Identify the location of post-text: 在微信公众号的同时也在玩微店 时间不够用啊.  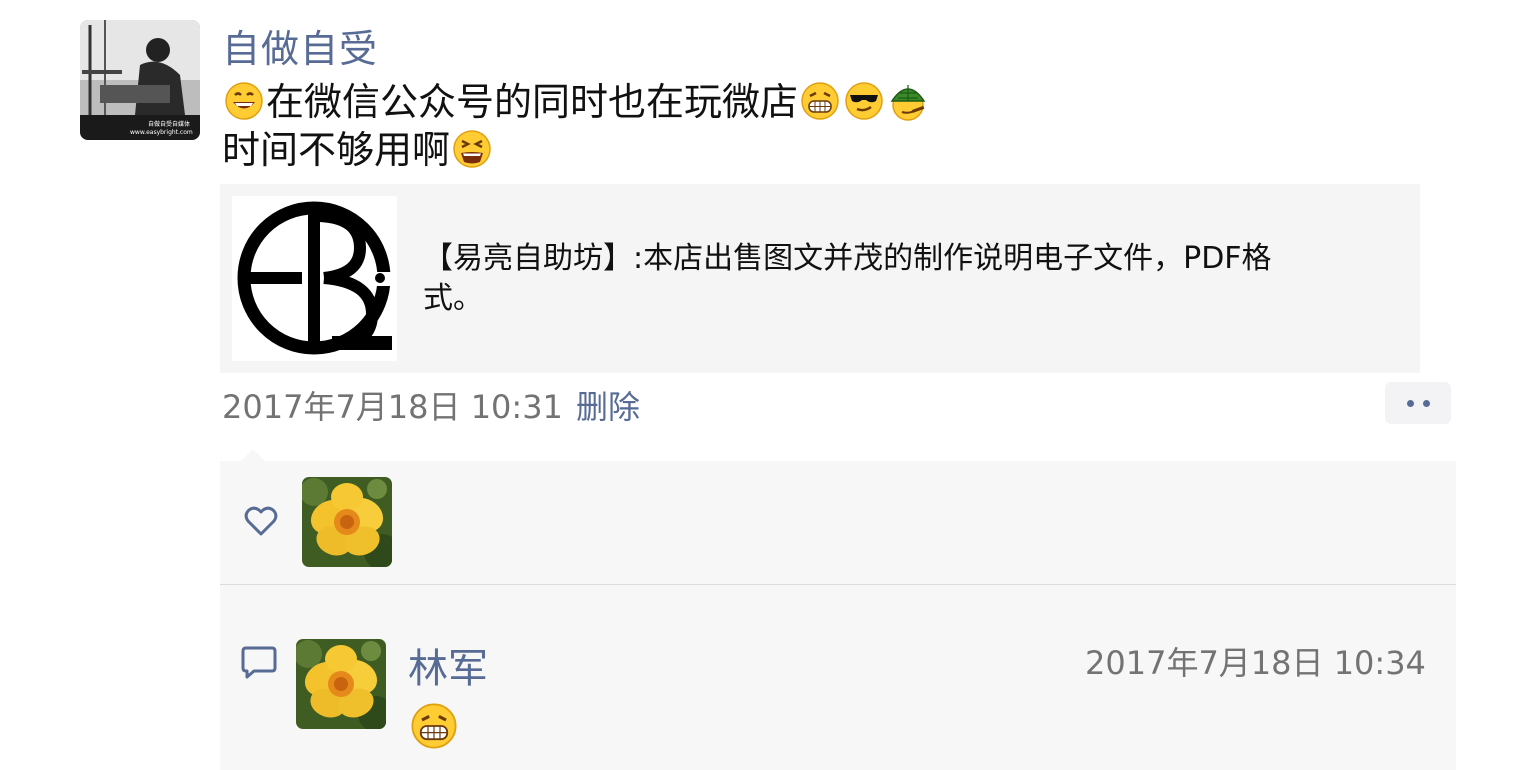
(576, 126).